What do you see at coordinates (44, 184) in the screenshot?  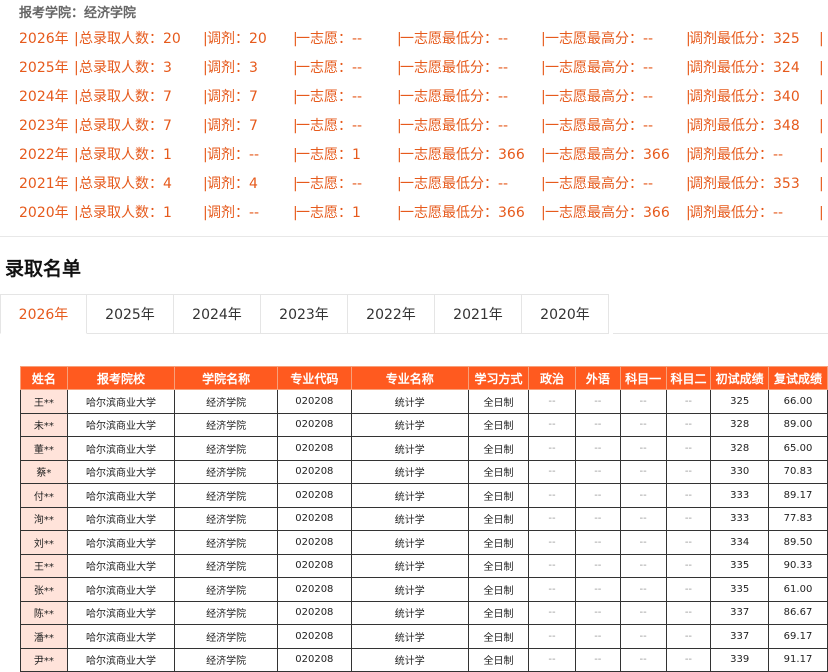 I see `stat-year: 2021年` at bounding box center [44, 184].